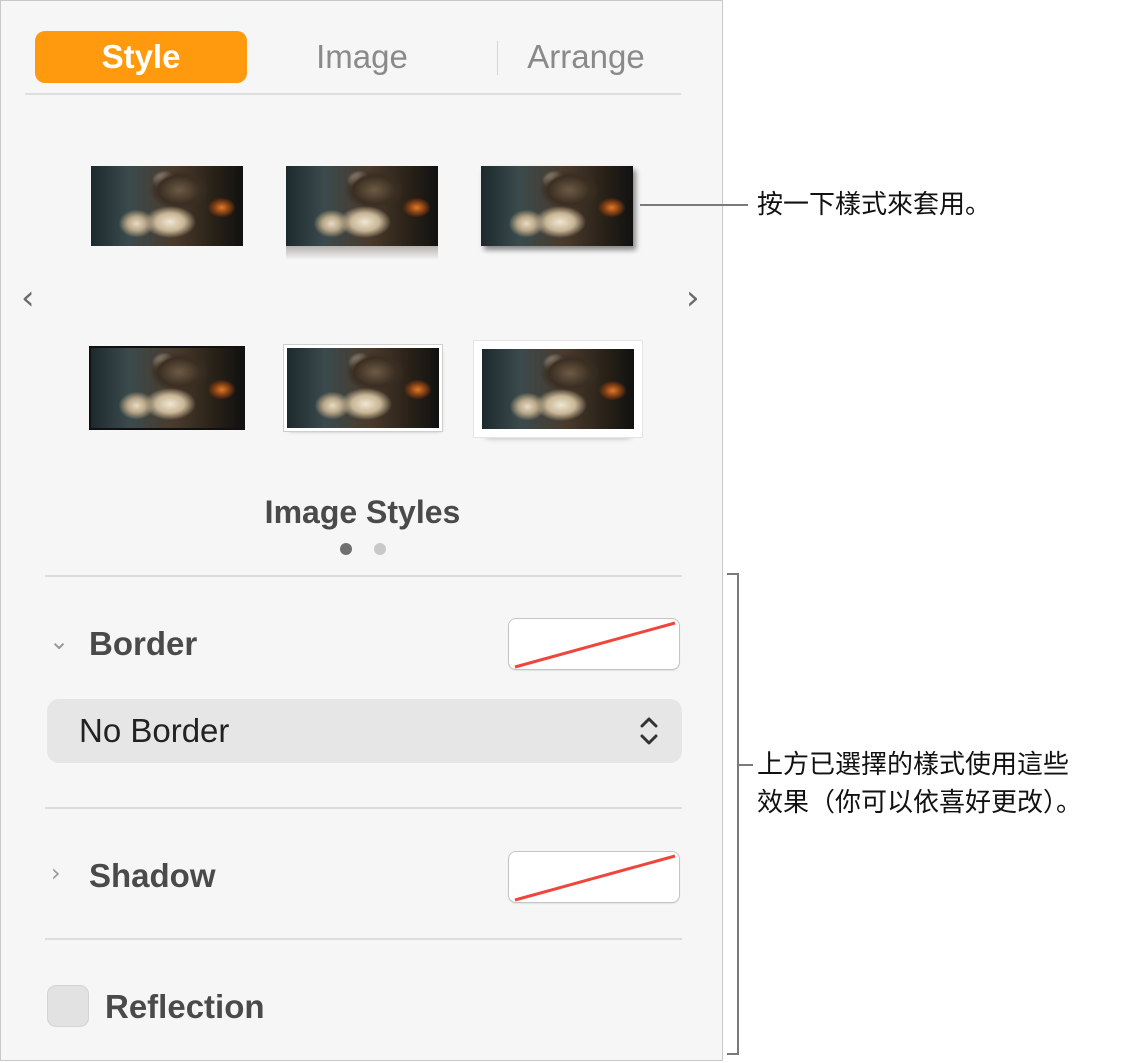 The height and width of the screenshot is (1063, 1135). I want to click on callout-effects-hint-line2: 效果（你可以依喜好更改）。, so click(920, 803).